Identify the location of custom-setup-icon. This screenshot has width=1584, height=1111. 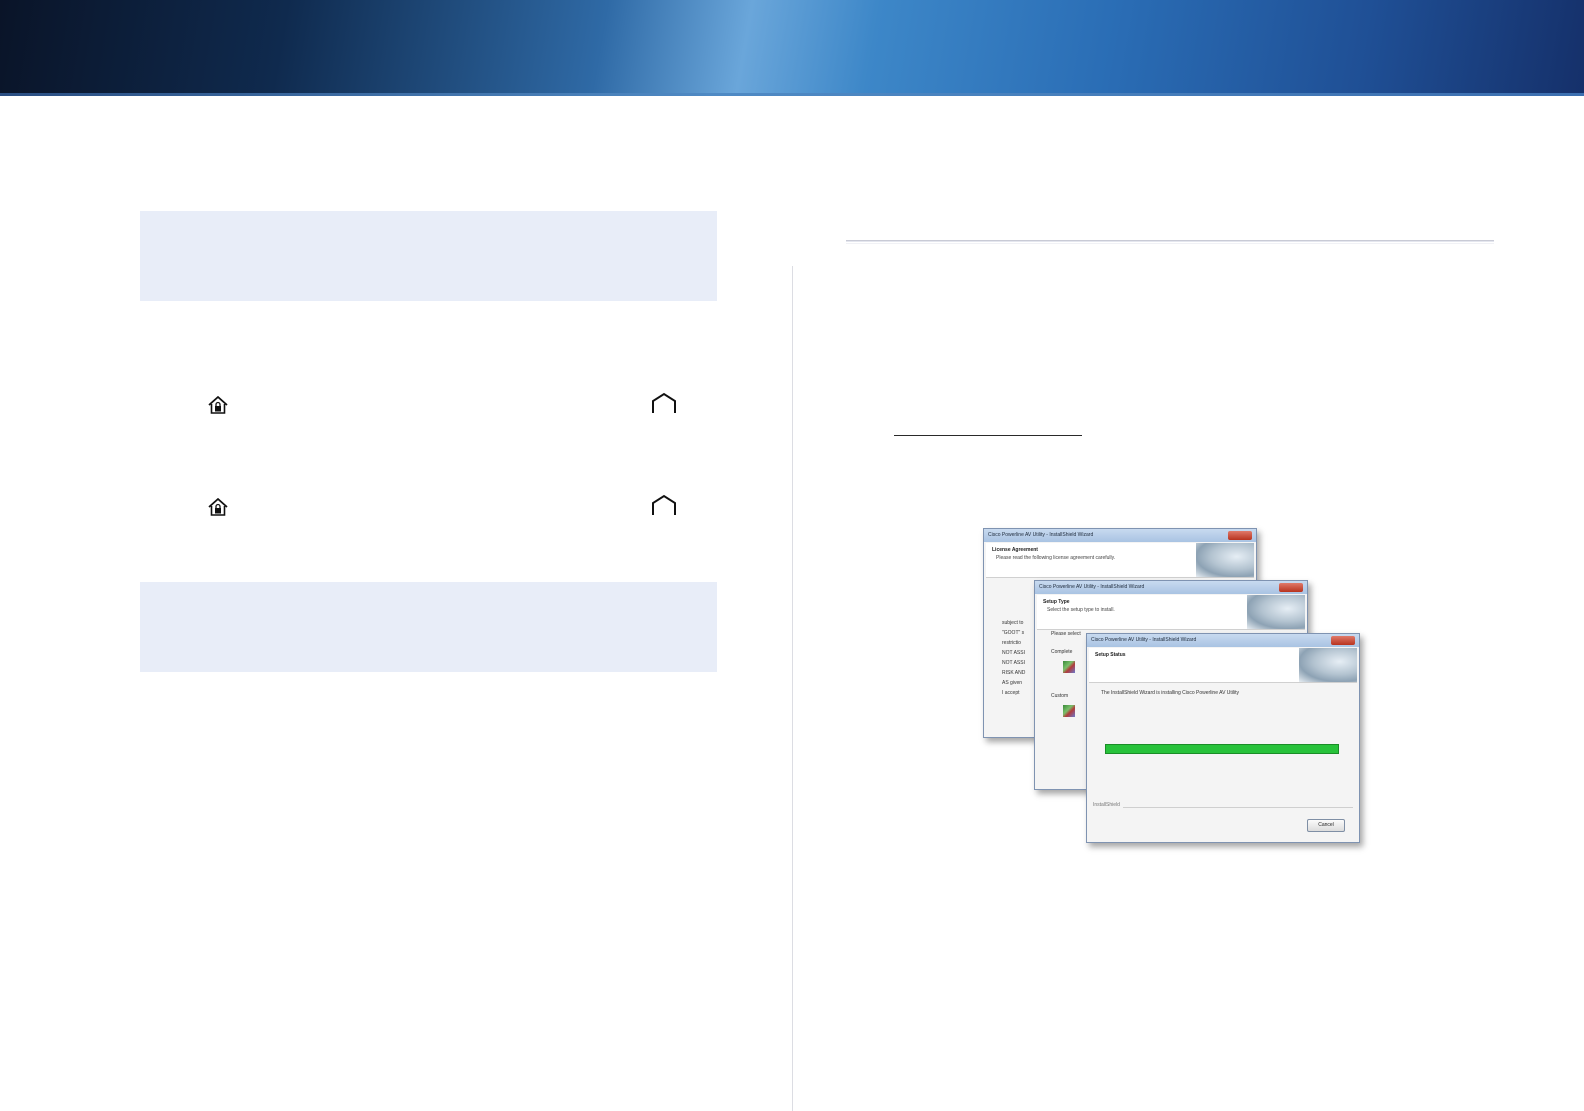
(1069, 711).